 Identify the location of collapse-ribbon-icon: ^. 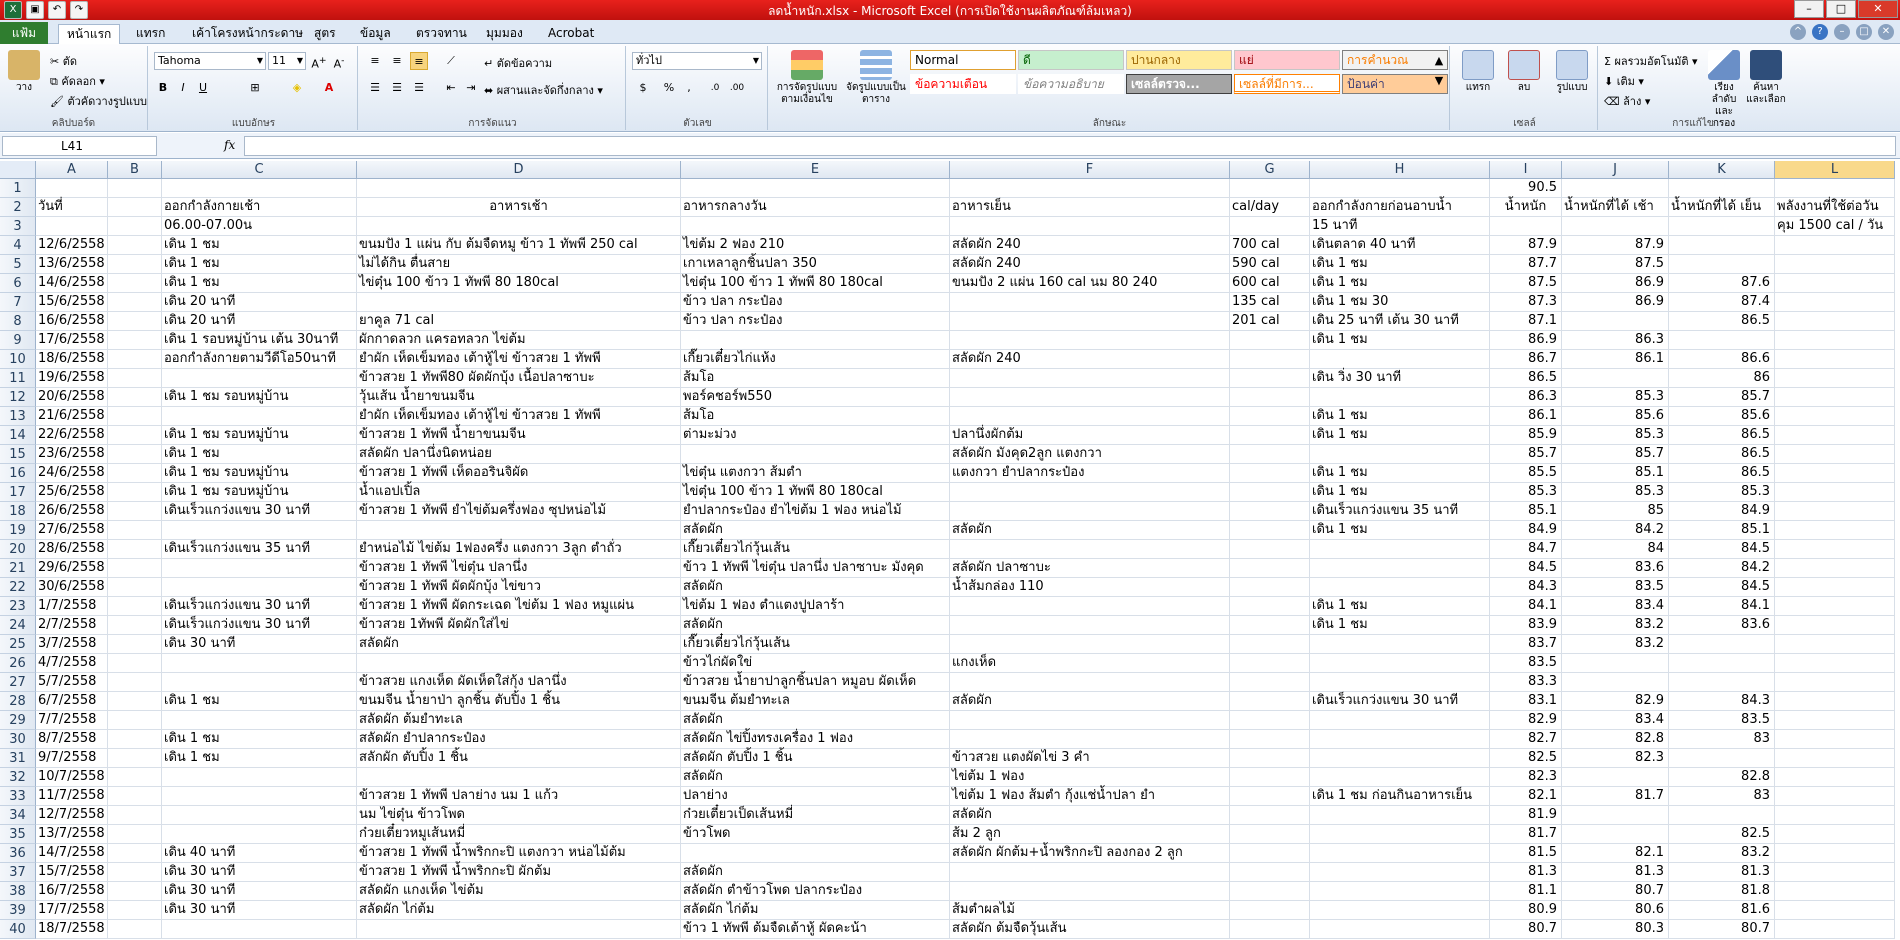
(1798, 32).